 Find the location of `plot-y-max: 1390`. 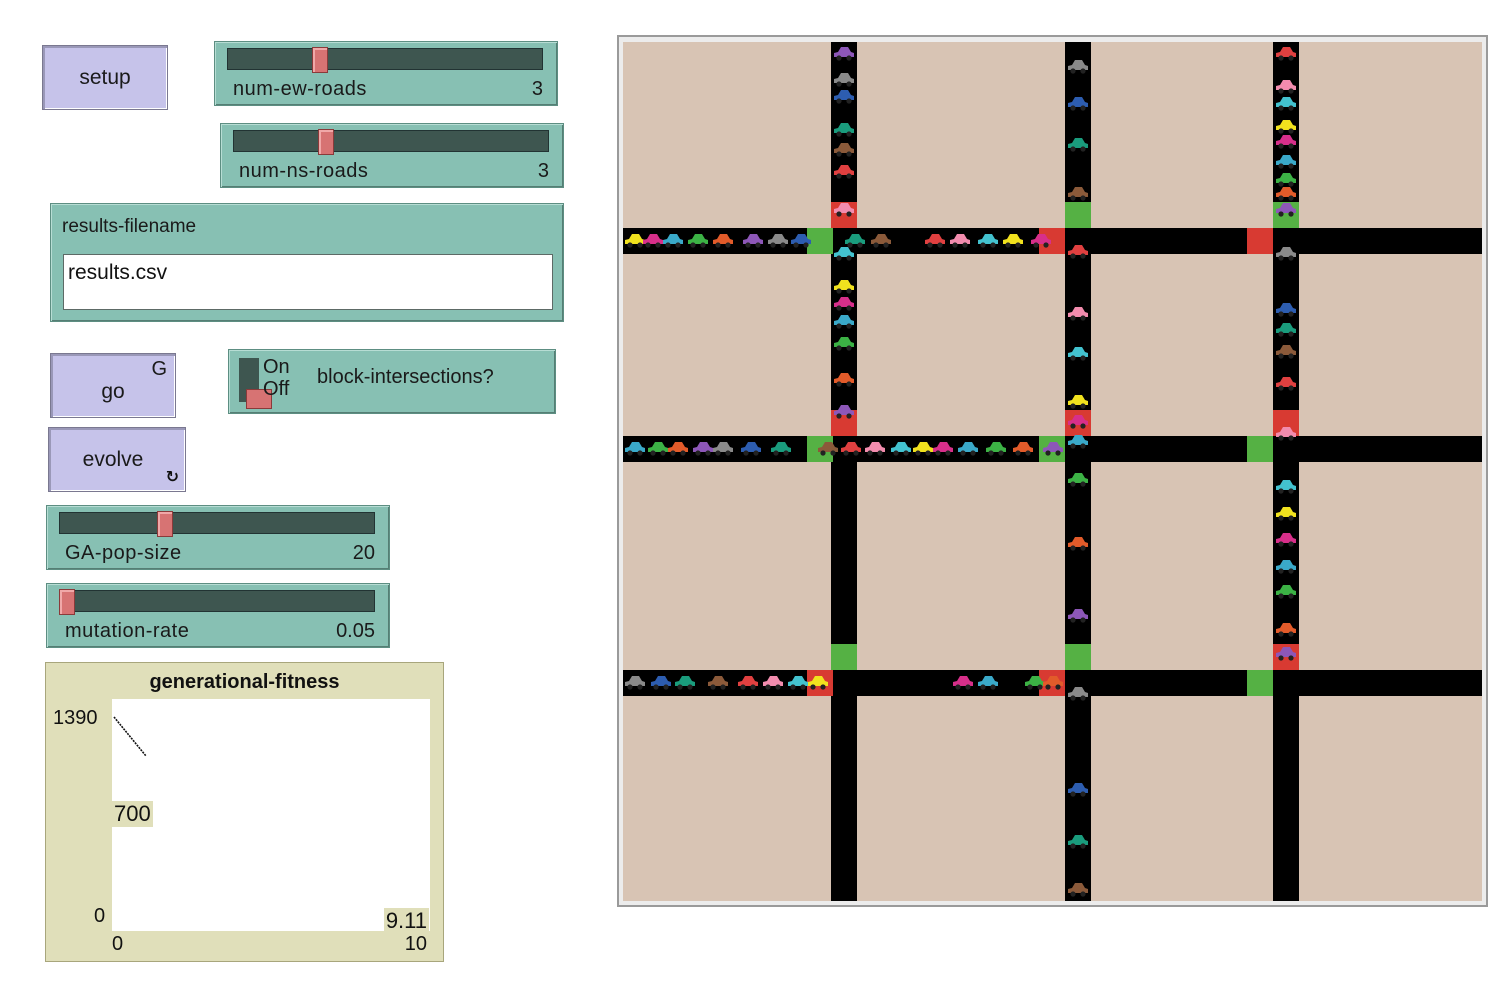

plot-y-max: 1390 is located at coordinates (75, 718).